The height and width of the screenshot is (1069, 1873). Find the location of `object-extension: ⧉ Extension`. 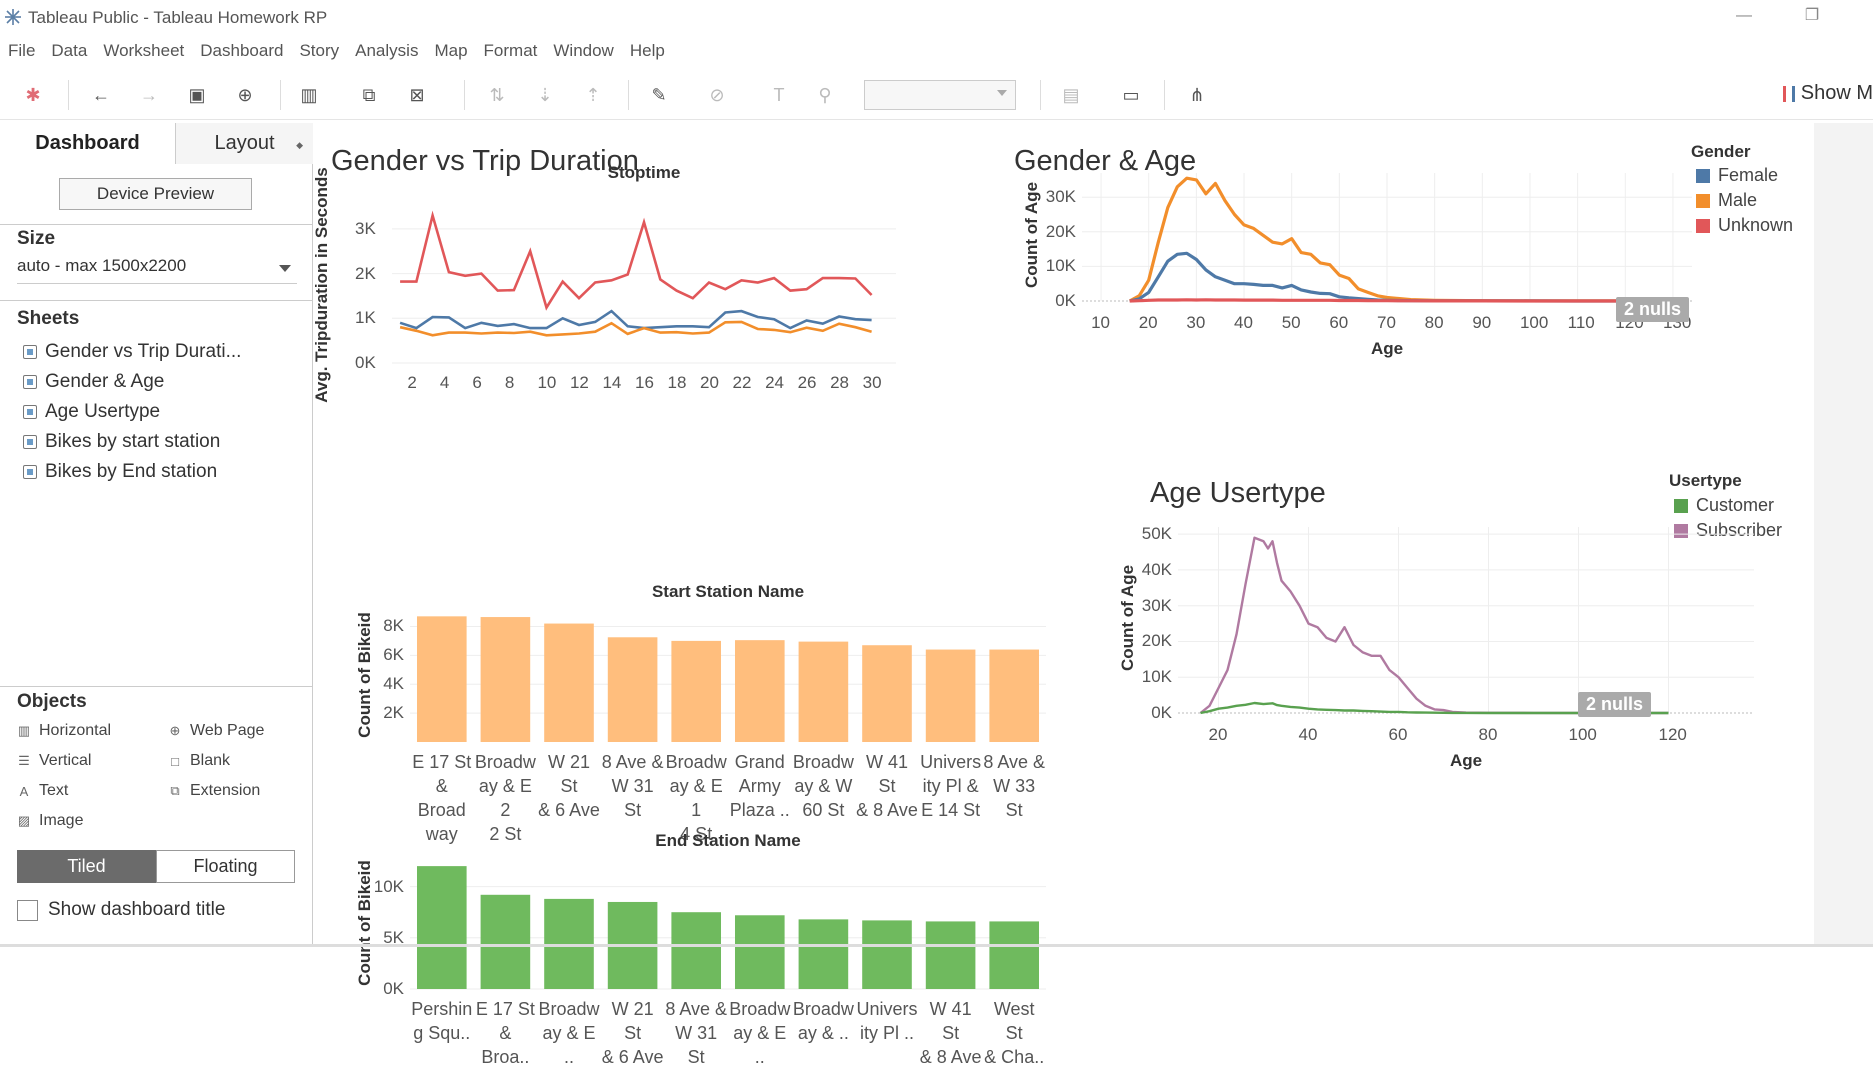

object-extension: ⧉ Extension is located at coordinates (214, 791).